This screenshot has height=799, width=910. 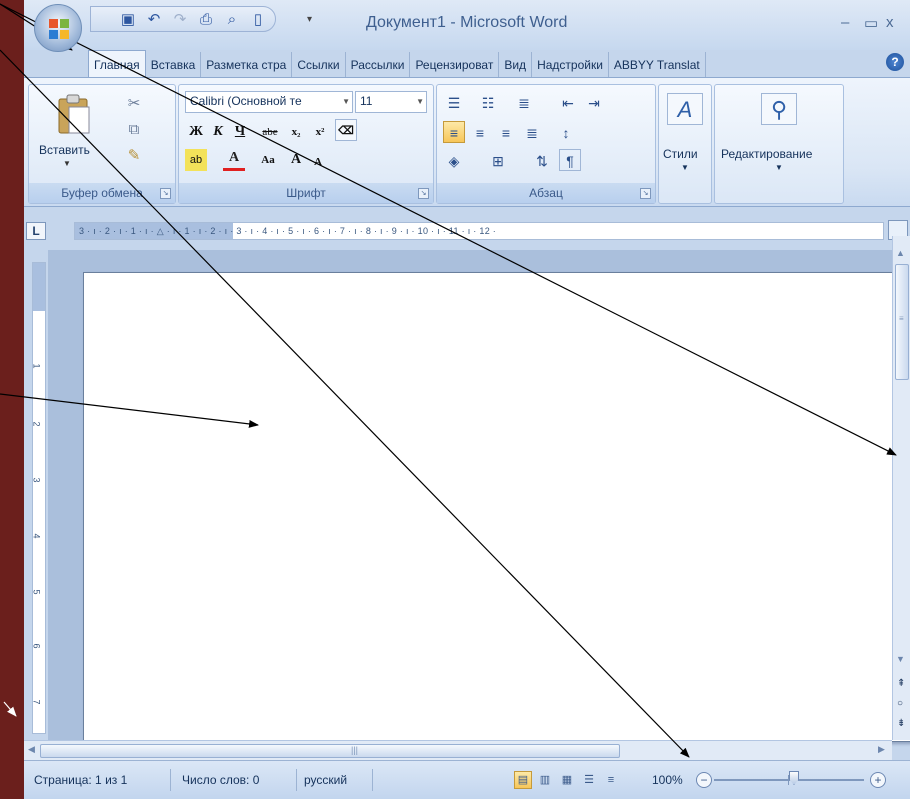 I want to click on zoom-out-icon: −, so click(x=704, y=780).